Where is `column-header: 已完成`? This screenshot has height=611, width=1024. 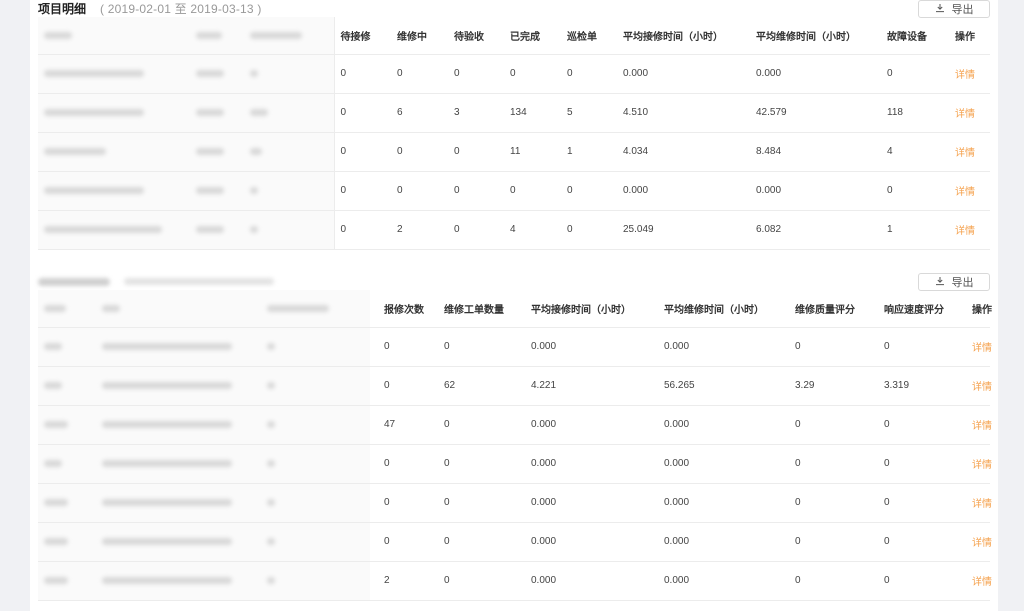 column-header: 已完成 is located at coordinates (532, 36).